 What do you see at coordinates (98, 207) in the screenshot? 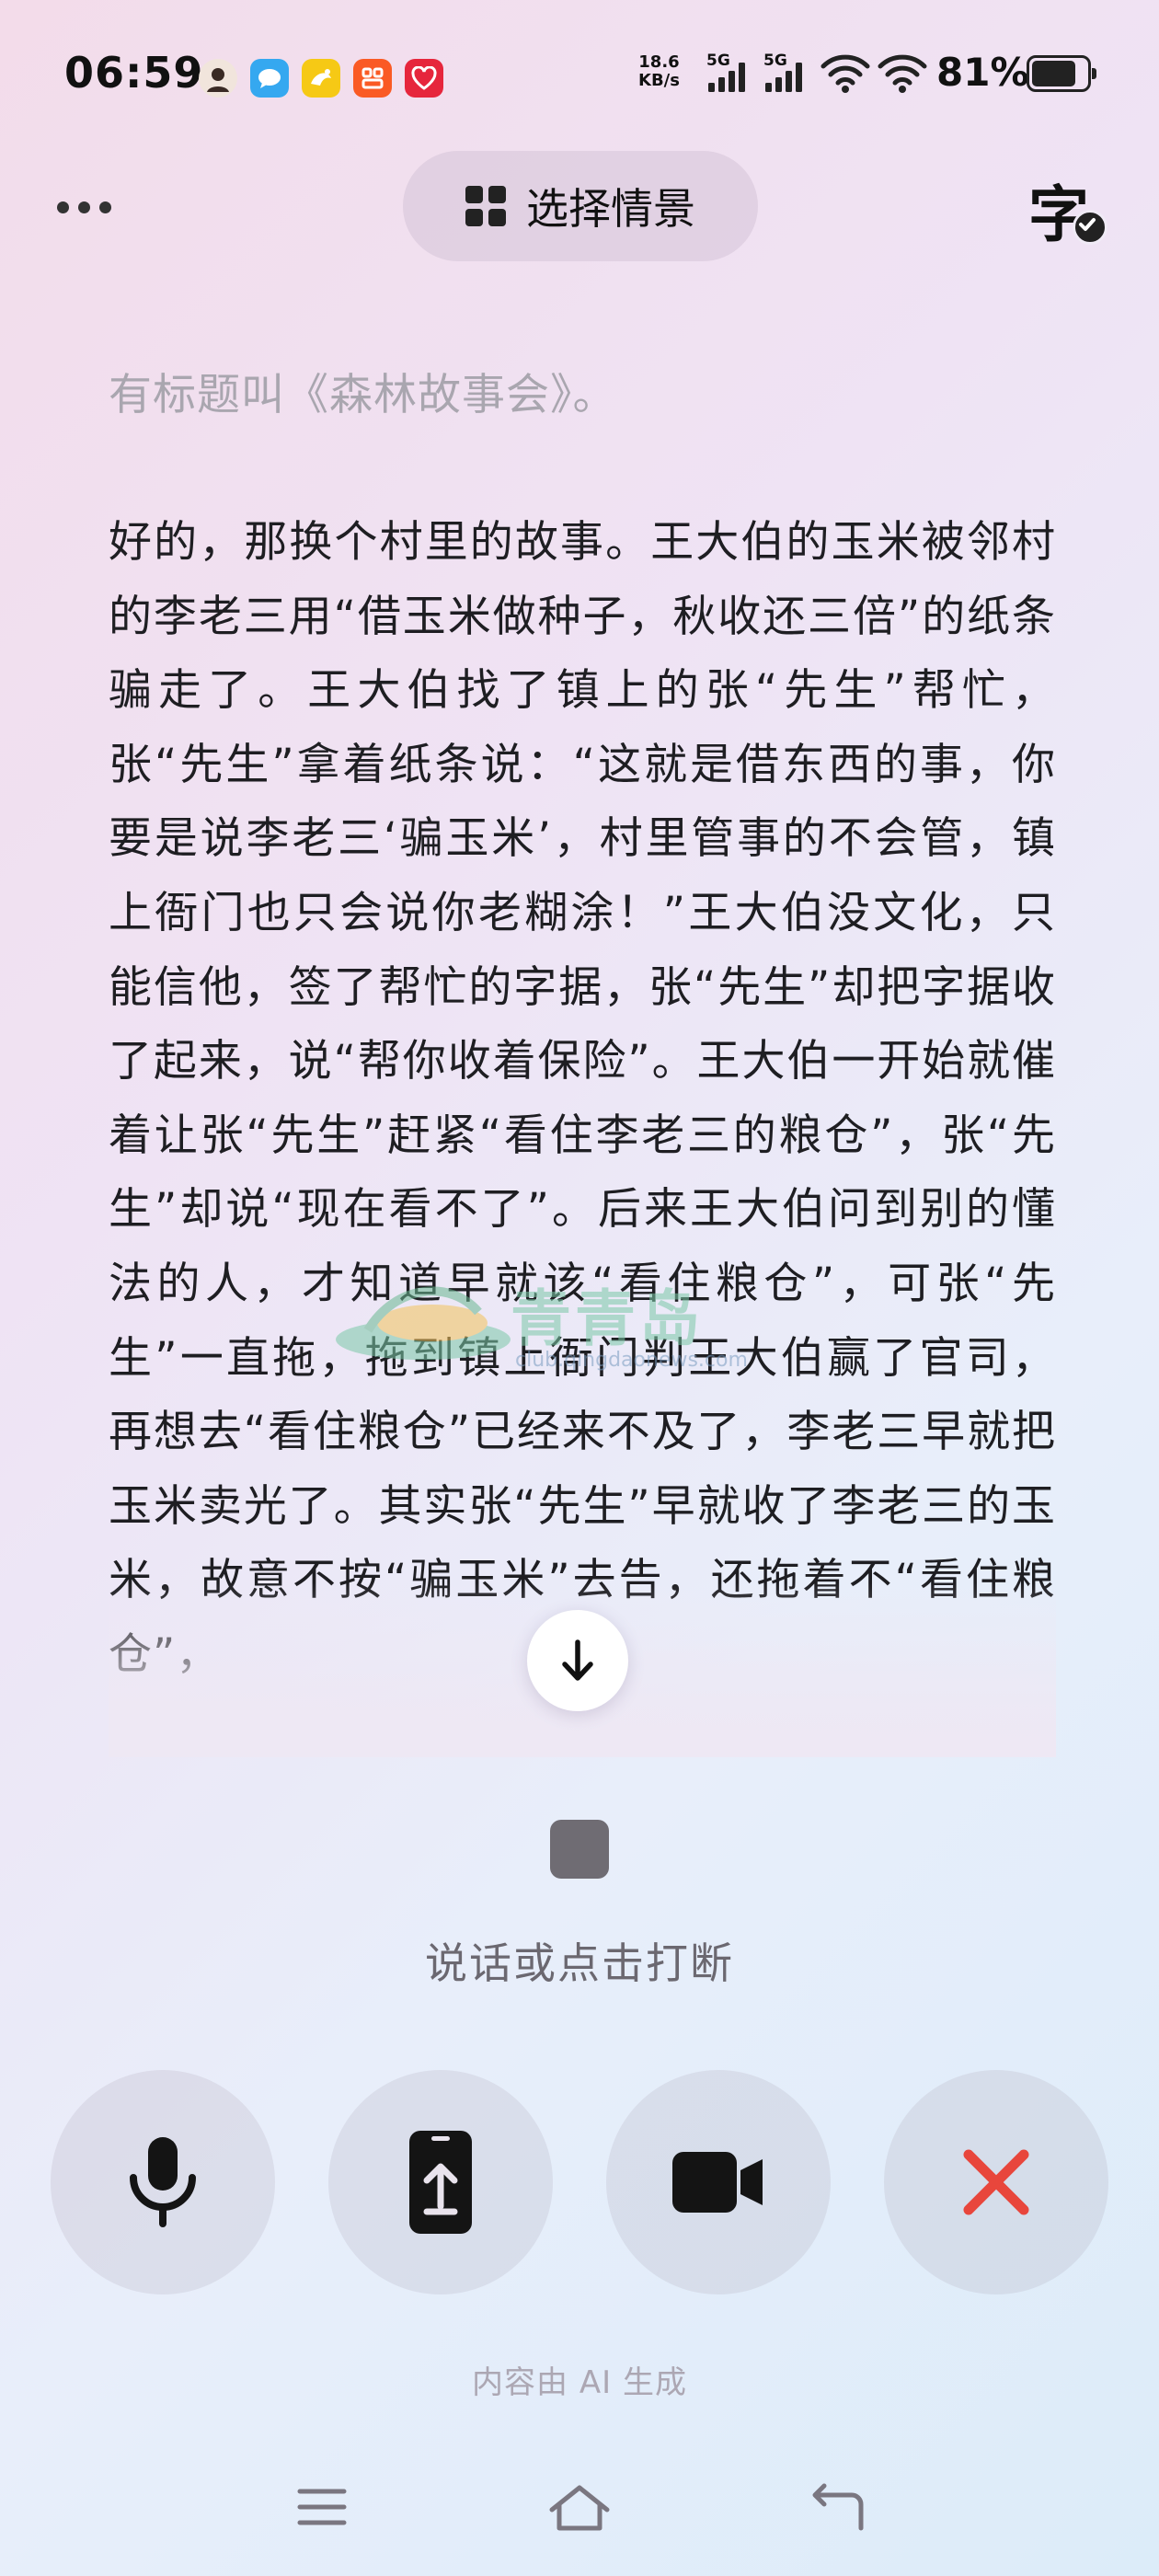
I see `more-options-button` at bounding box center [98, 207].